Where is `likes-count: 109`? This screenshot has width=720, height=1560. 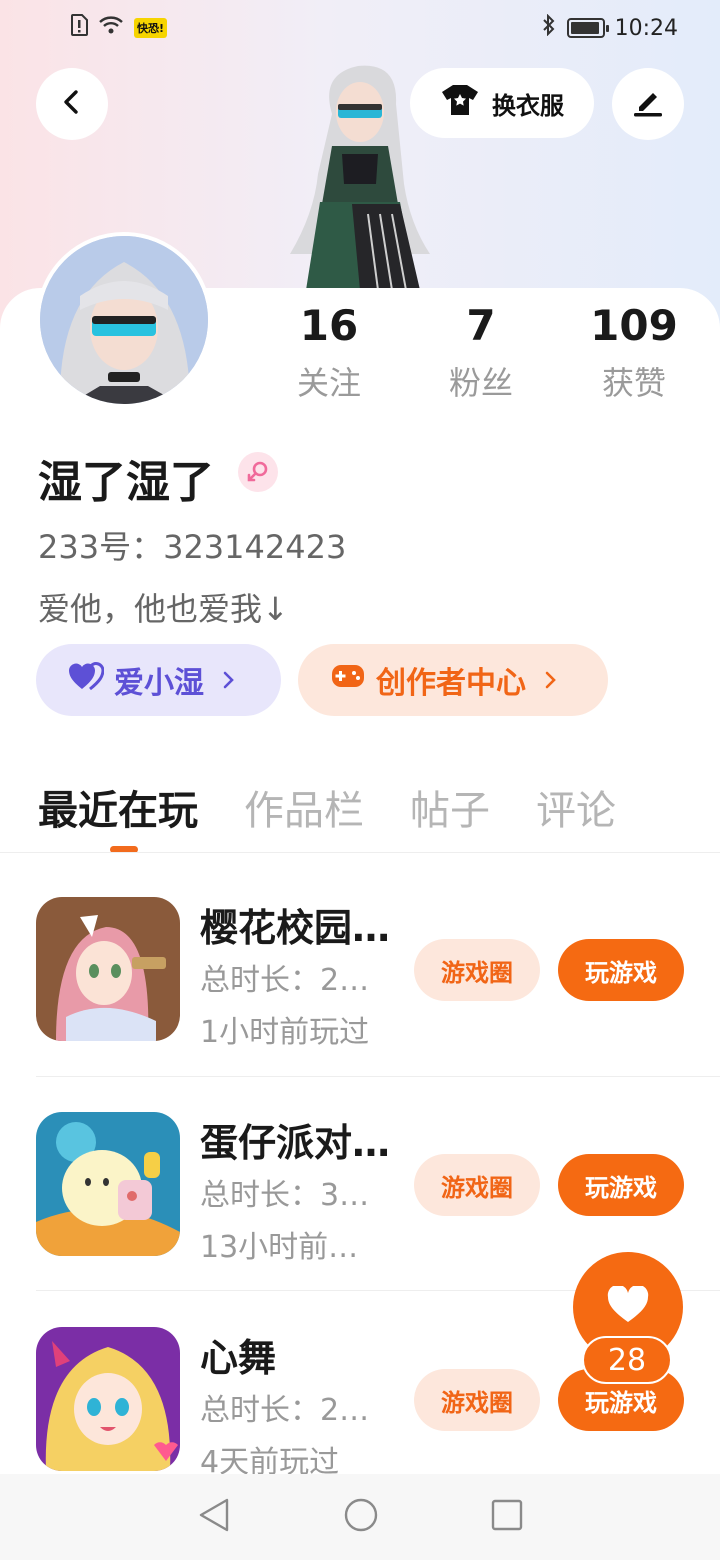
likes-count: 109 is located at coordinates (634, 325).